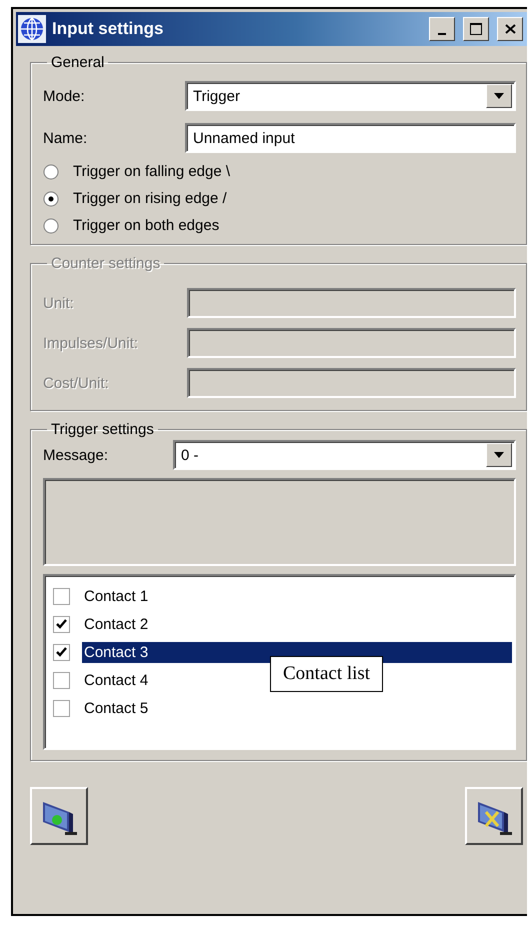 The height and width of the screenshot is (926, 529). Describe the element at coordinates (116, 708) in the screenshot. I see `list-item: Contact 5` at that location.